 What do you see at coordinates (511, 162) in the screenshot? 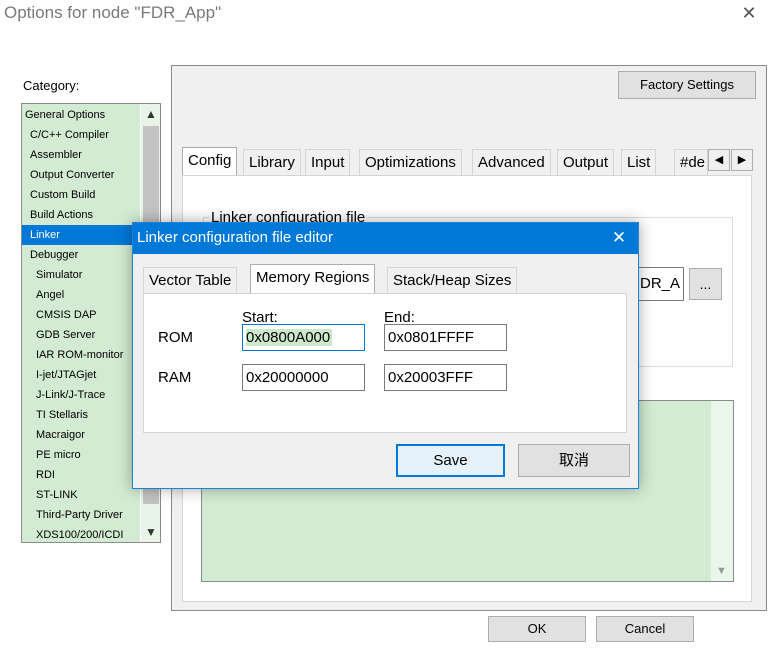
I see `tab-advanced: Advanced` at bounding box center [511, 162].